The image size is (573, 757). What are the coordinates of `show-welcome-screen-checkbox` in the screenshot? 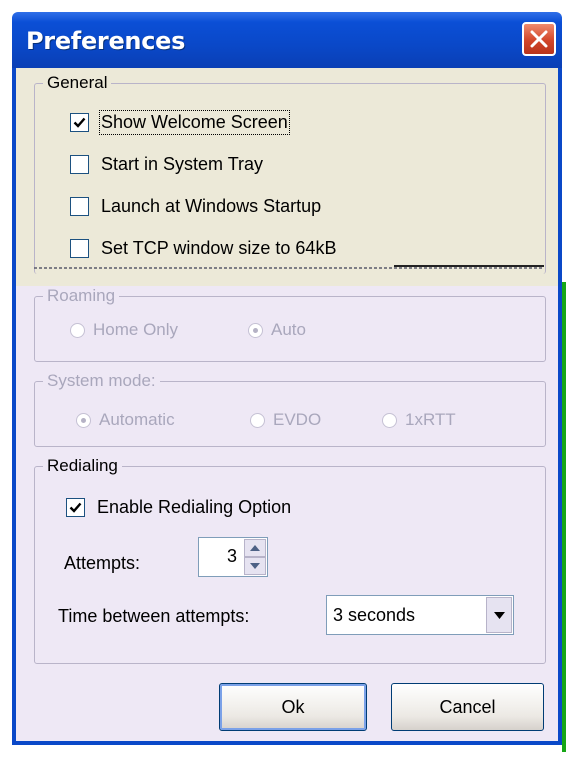 It's located at (79, 122).